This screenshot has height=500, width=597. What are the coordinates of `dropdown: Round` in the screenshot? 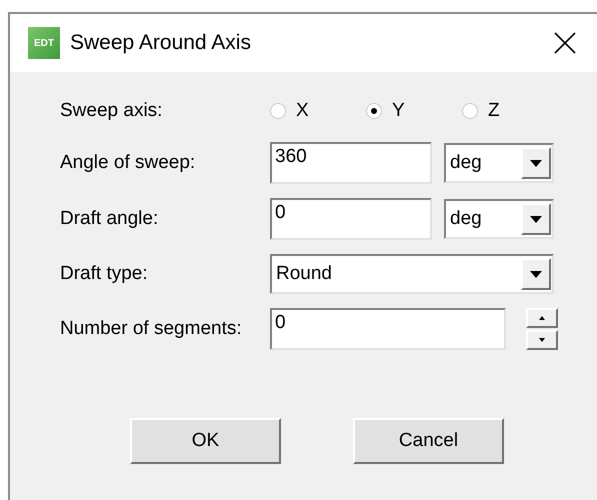 It's located at (412, 274).